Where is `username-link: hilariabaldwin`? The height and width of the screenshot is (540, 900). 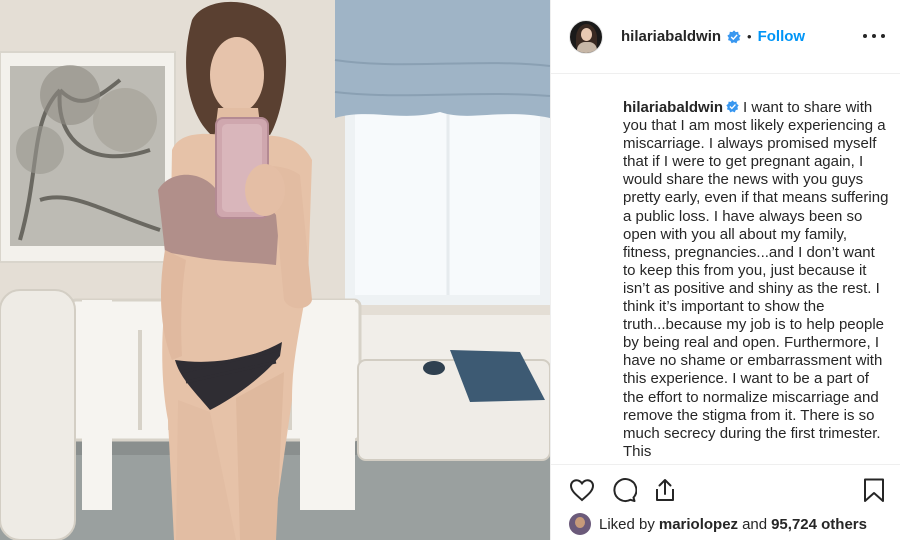
username-link: hilariabaldwin is located at coordinates (671, 36).